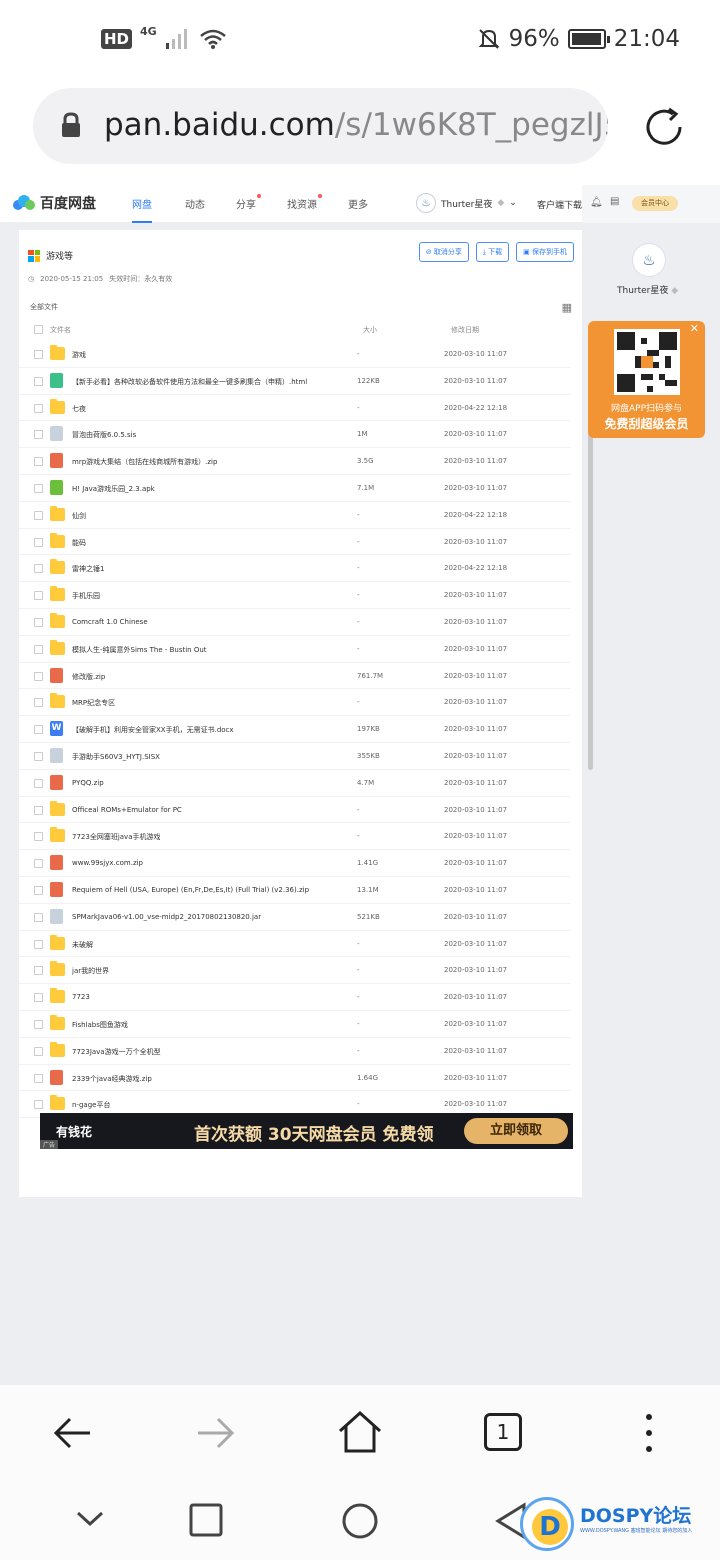  I want to click on home-circle-icon, so click(360, 1521).